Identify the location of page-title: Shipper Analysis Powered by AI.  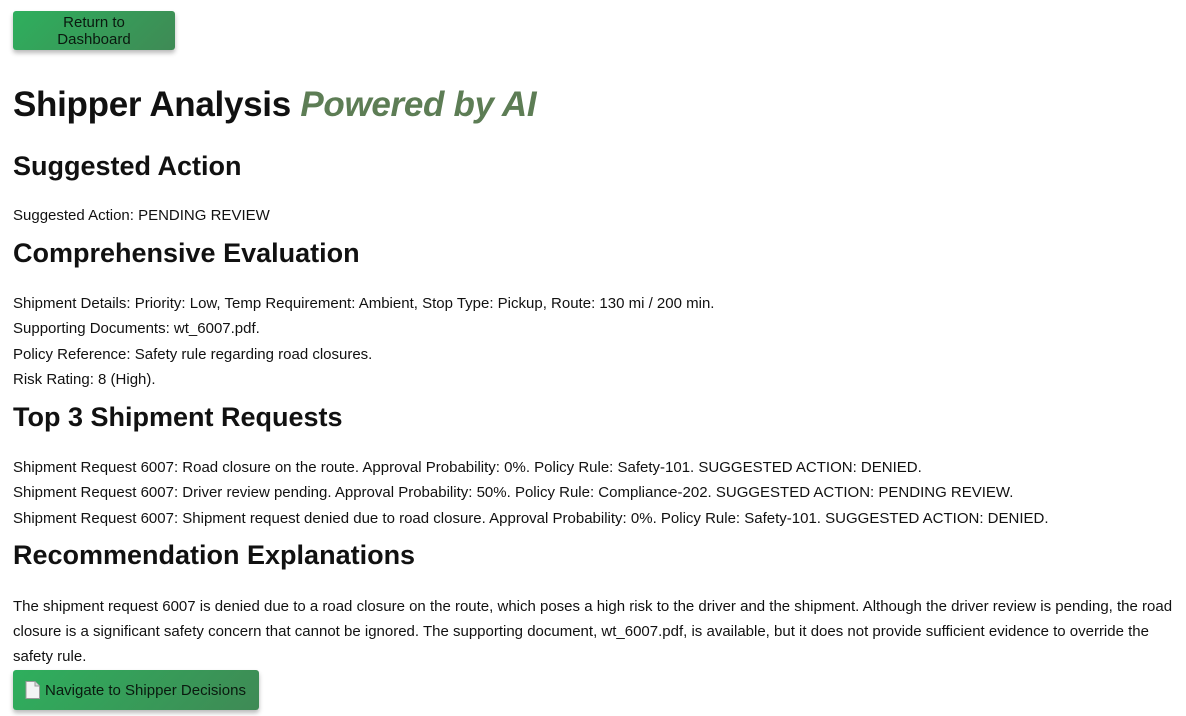
(275, 105).